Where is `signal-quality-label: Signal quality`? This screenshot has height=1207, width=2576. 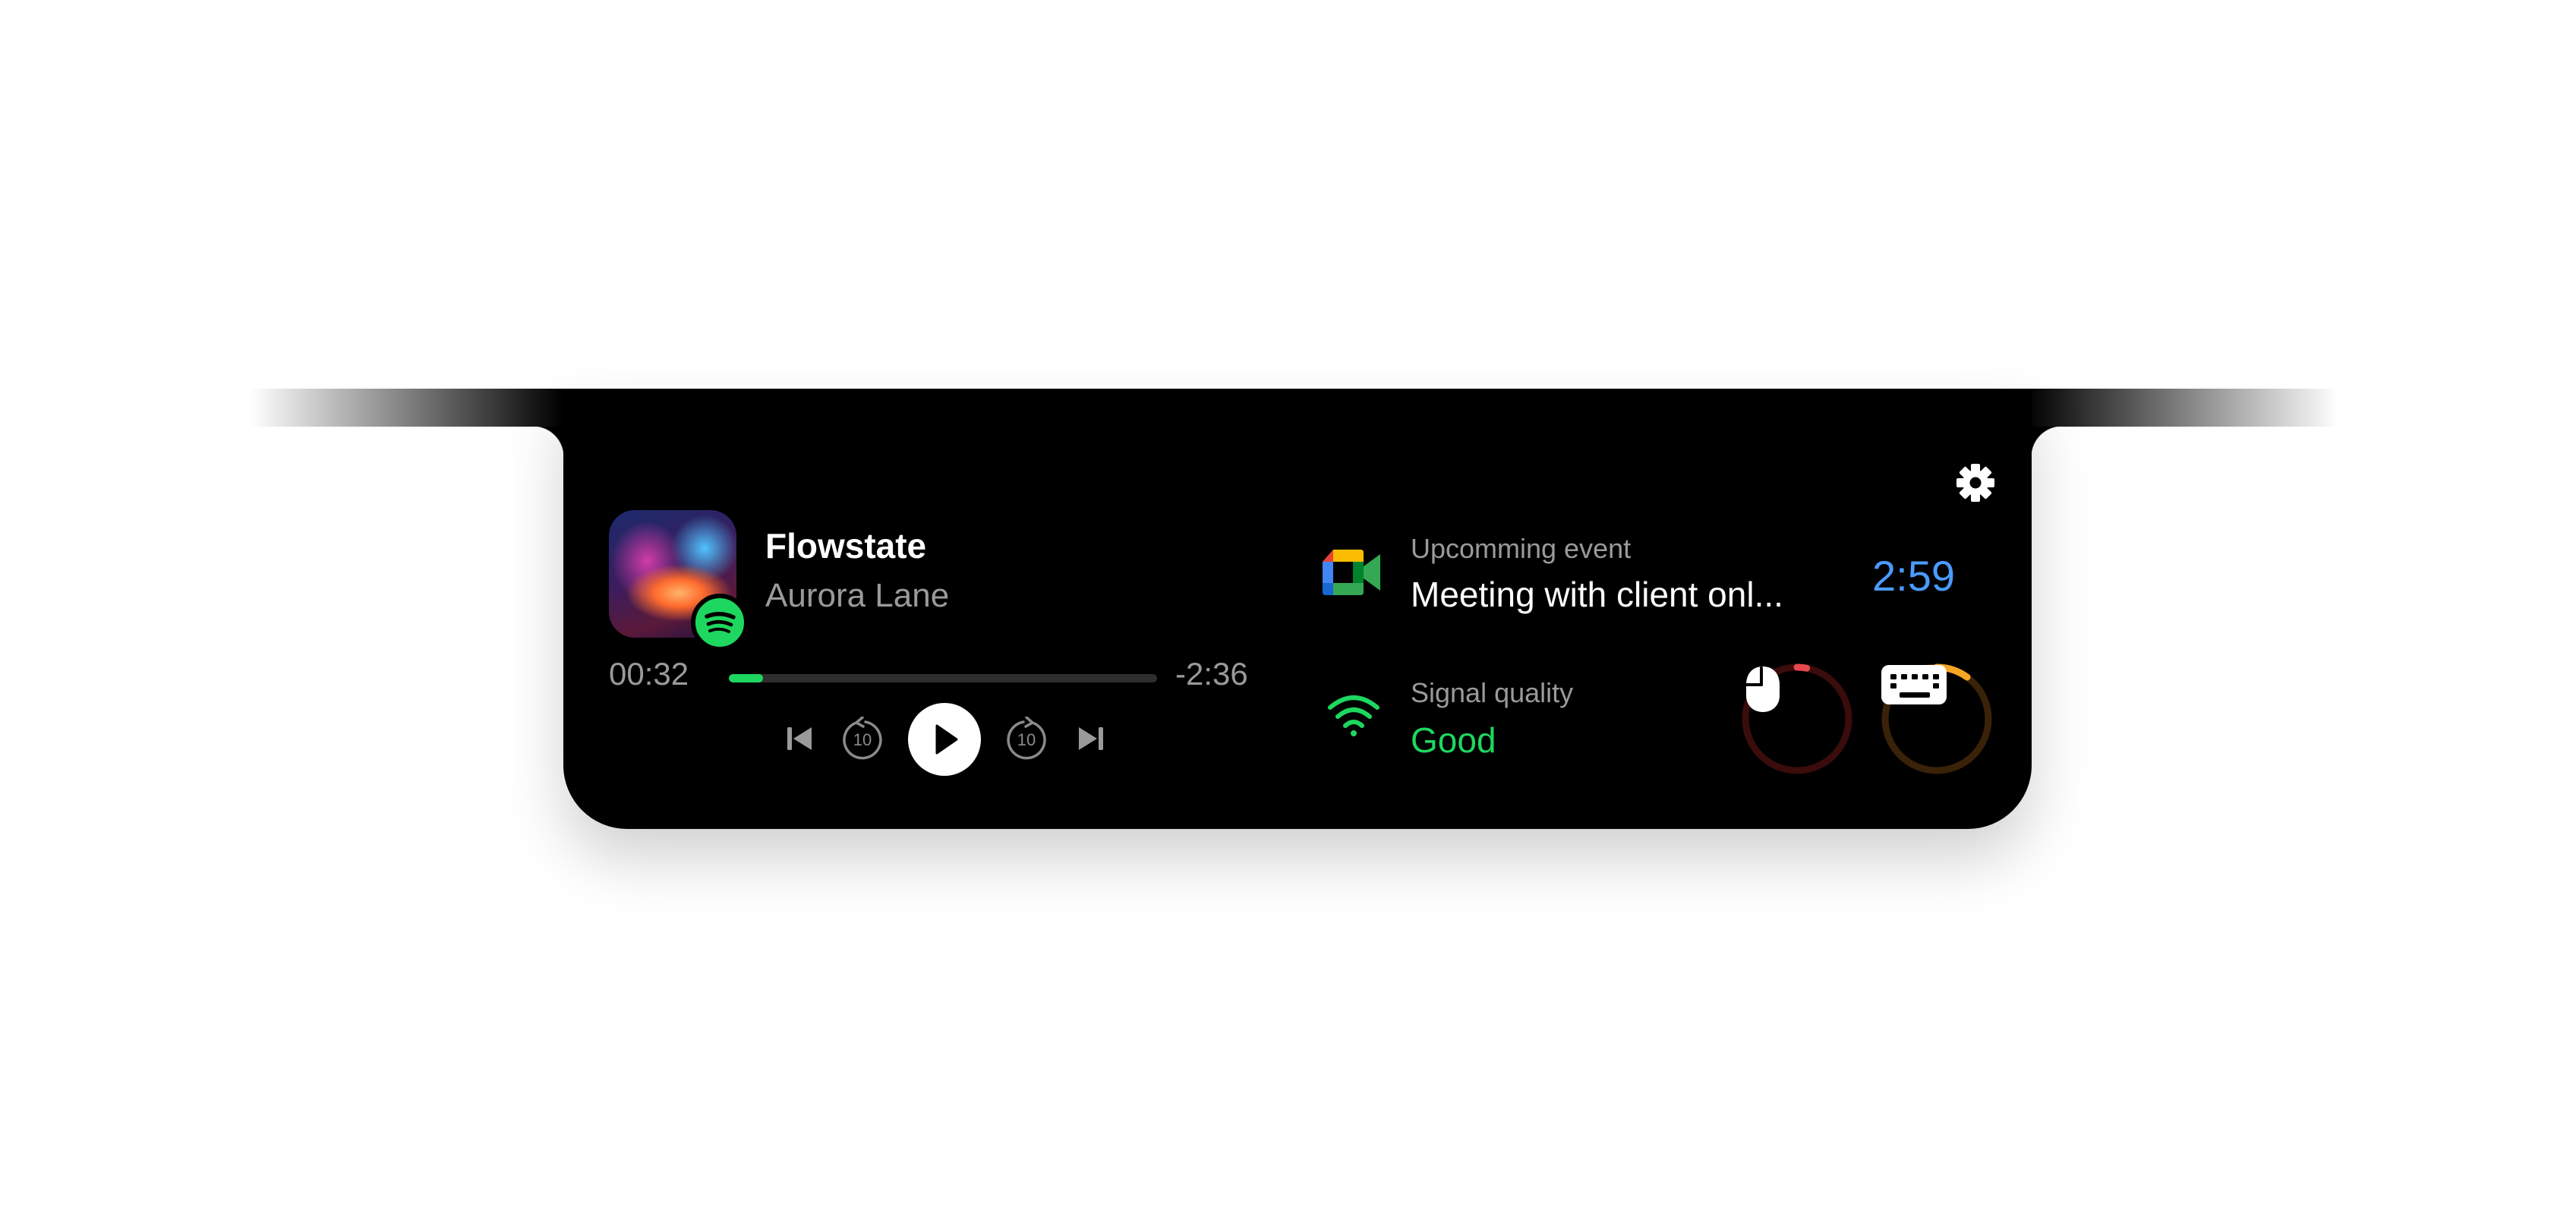 signal-quality-label: Signal quality is located at coordinates (1492, 693).